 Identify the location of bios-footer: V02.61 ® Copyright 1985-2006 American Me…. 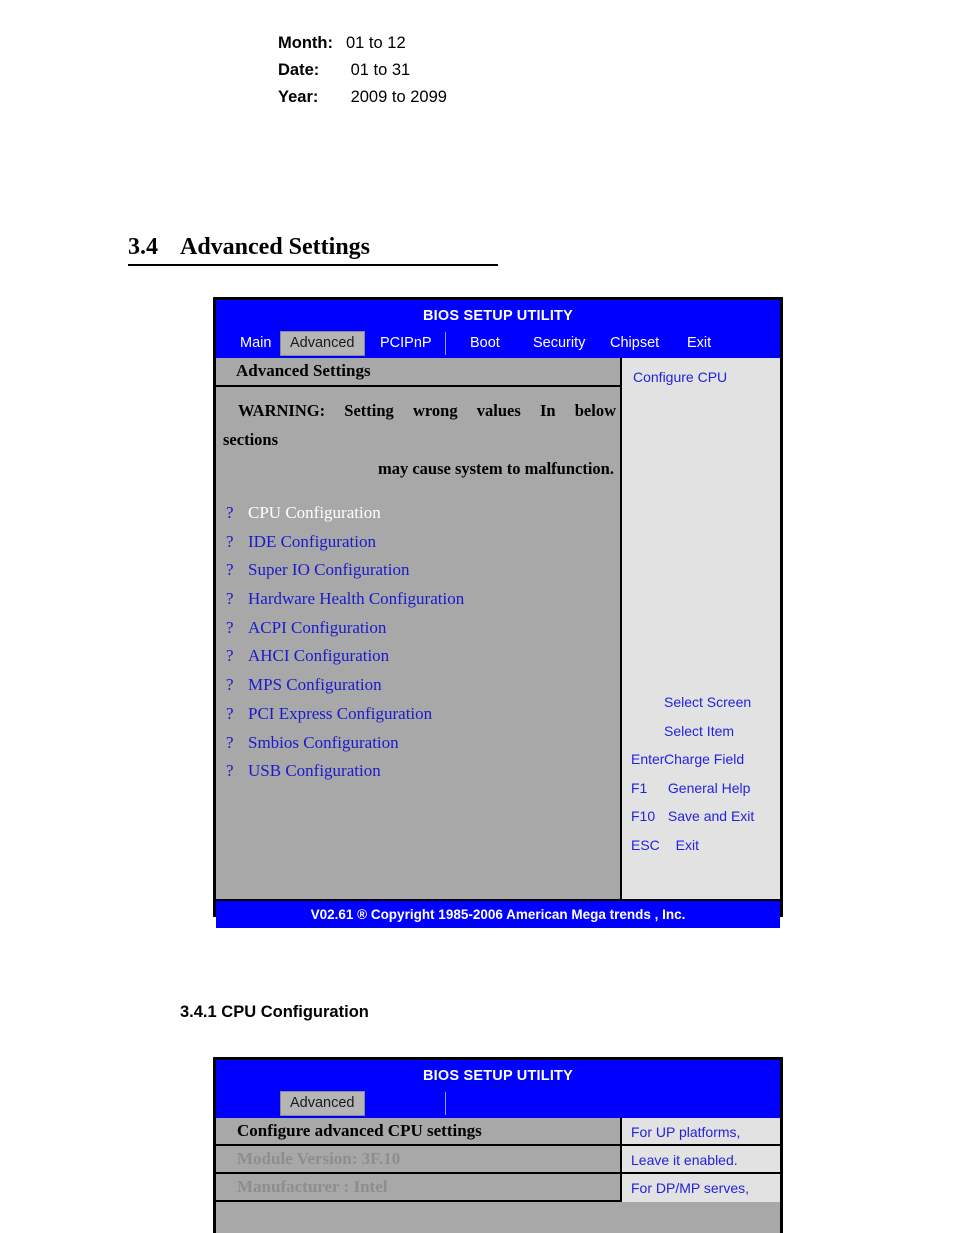
(498, 913).